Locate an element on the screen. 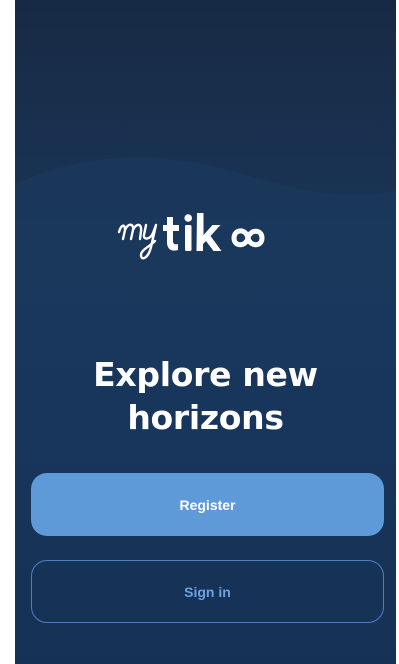 This screenshot has height=664, width=399. headline: Explore new horizons is located at coordinates (205, 396).